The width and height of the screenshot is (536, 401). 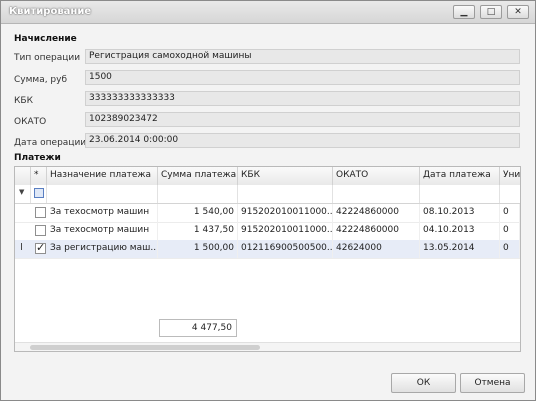 I want to click on filter-row: ▼, so click(x=267, y=194).